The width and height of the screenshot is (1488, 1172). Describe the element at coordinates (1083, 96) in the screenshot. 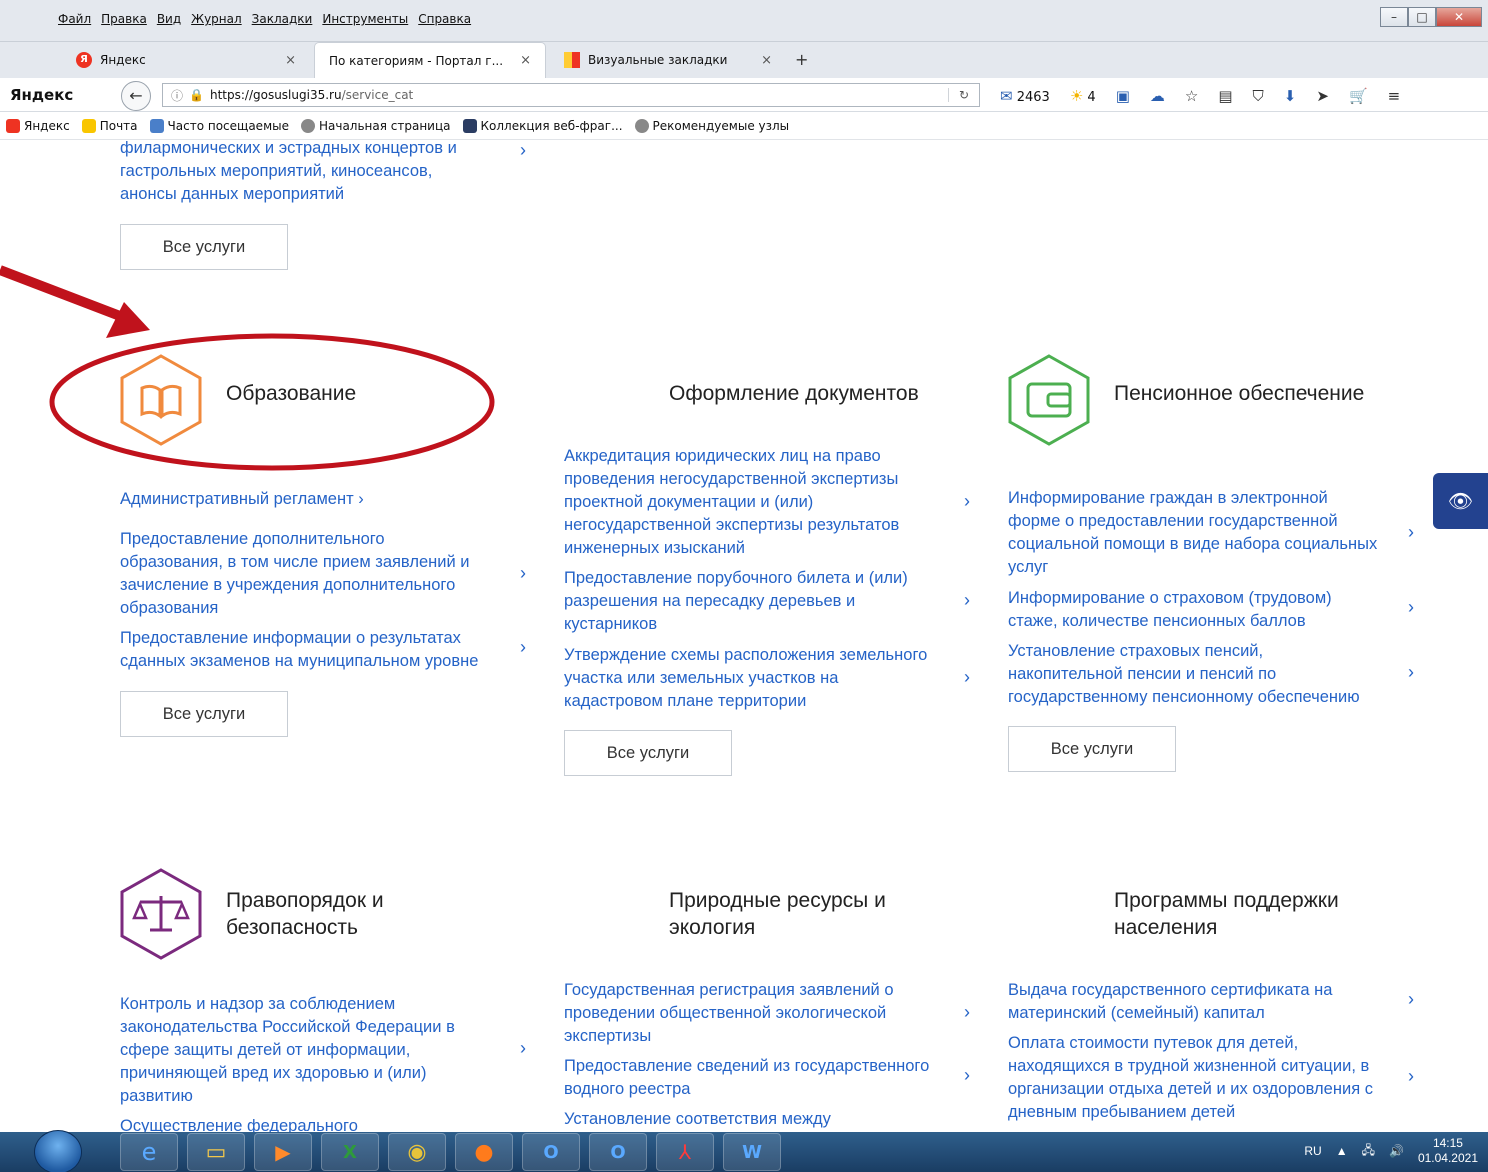

I see `weather-widget: ☀ 4` at that location.